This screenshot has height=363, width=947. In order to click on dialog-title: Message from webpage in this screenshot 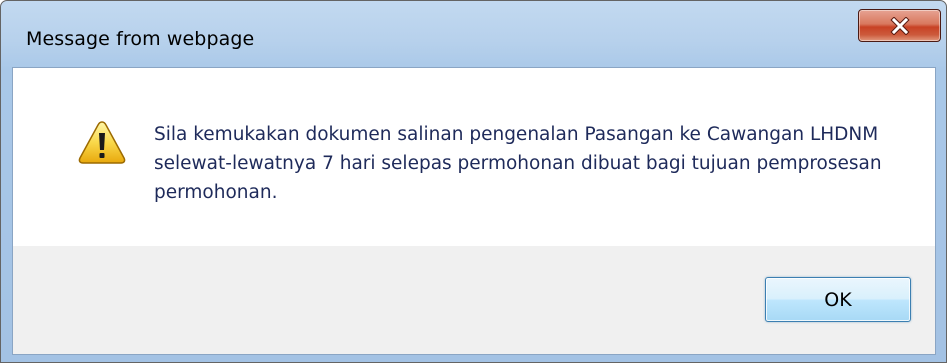, I will do `click(140, 39)`.